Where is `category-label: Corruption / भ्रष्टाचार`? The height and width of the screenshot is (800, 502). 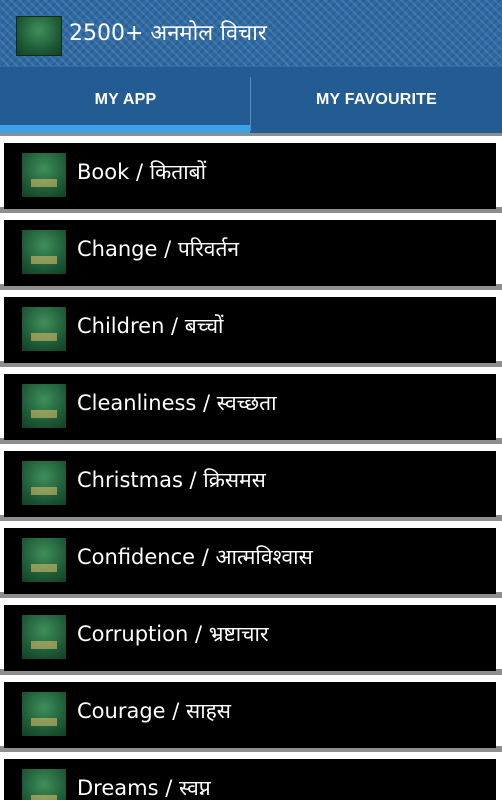
category-label: Corruption / भ्रष्टाचार is located at coordinates (173, 634).